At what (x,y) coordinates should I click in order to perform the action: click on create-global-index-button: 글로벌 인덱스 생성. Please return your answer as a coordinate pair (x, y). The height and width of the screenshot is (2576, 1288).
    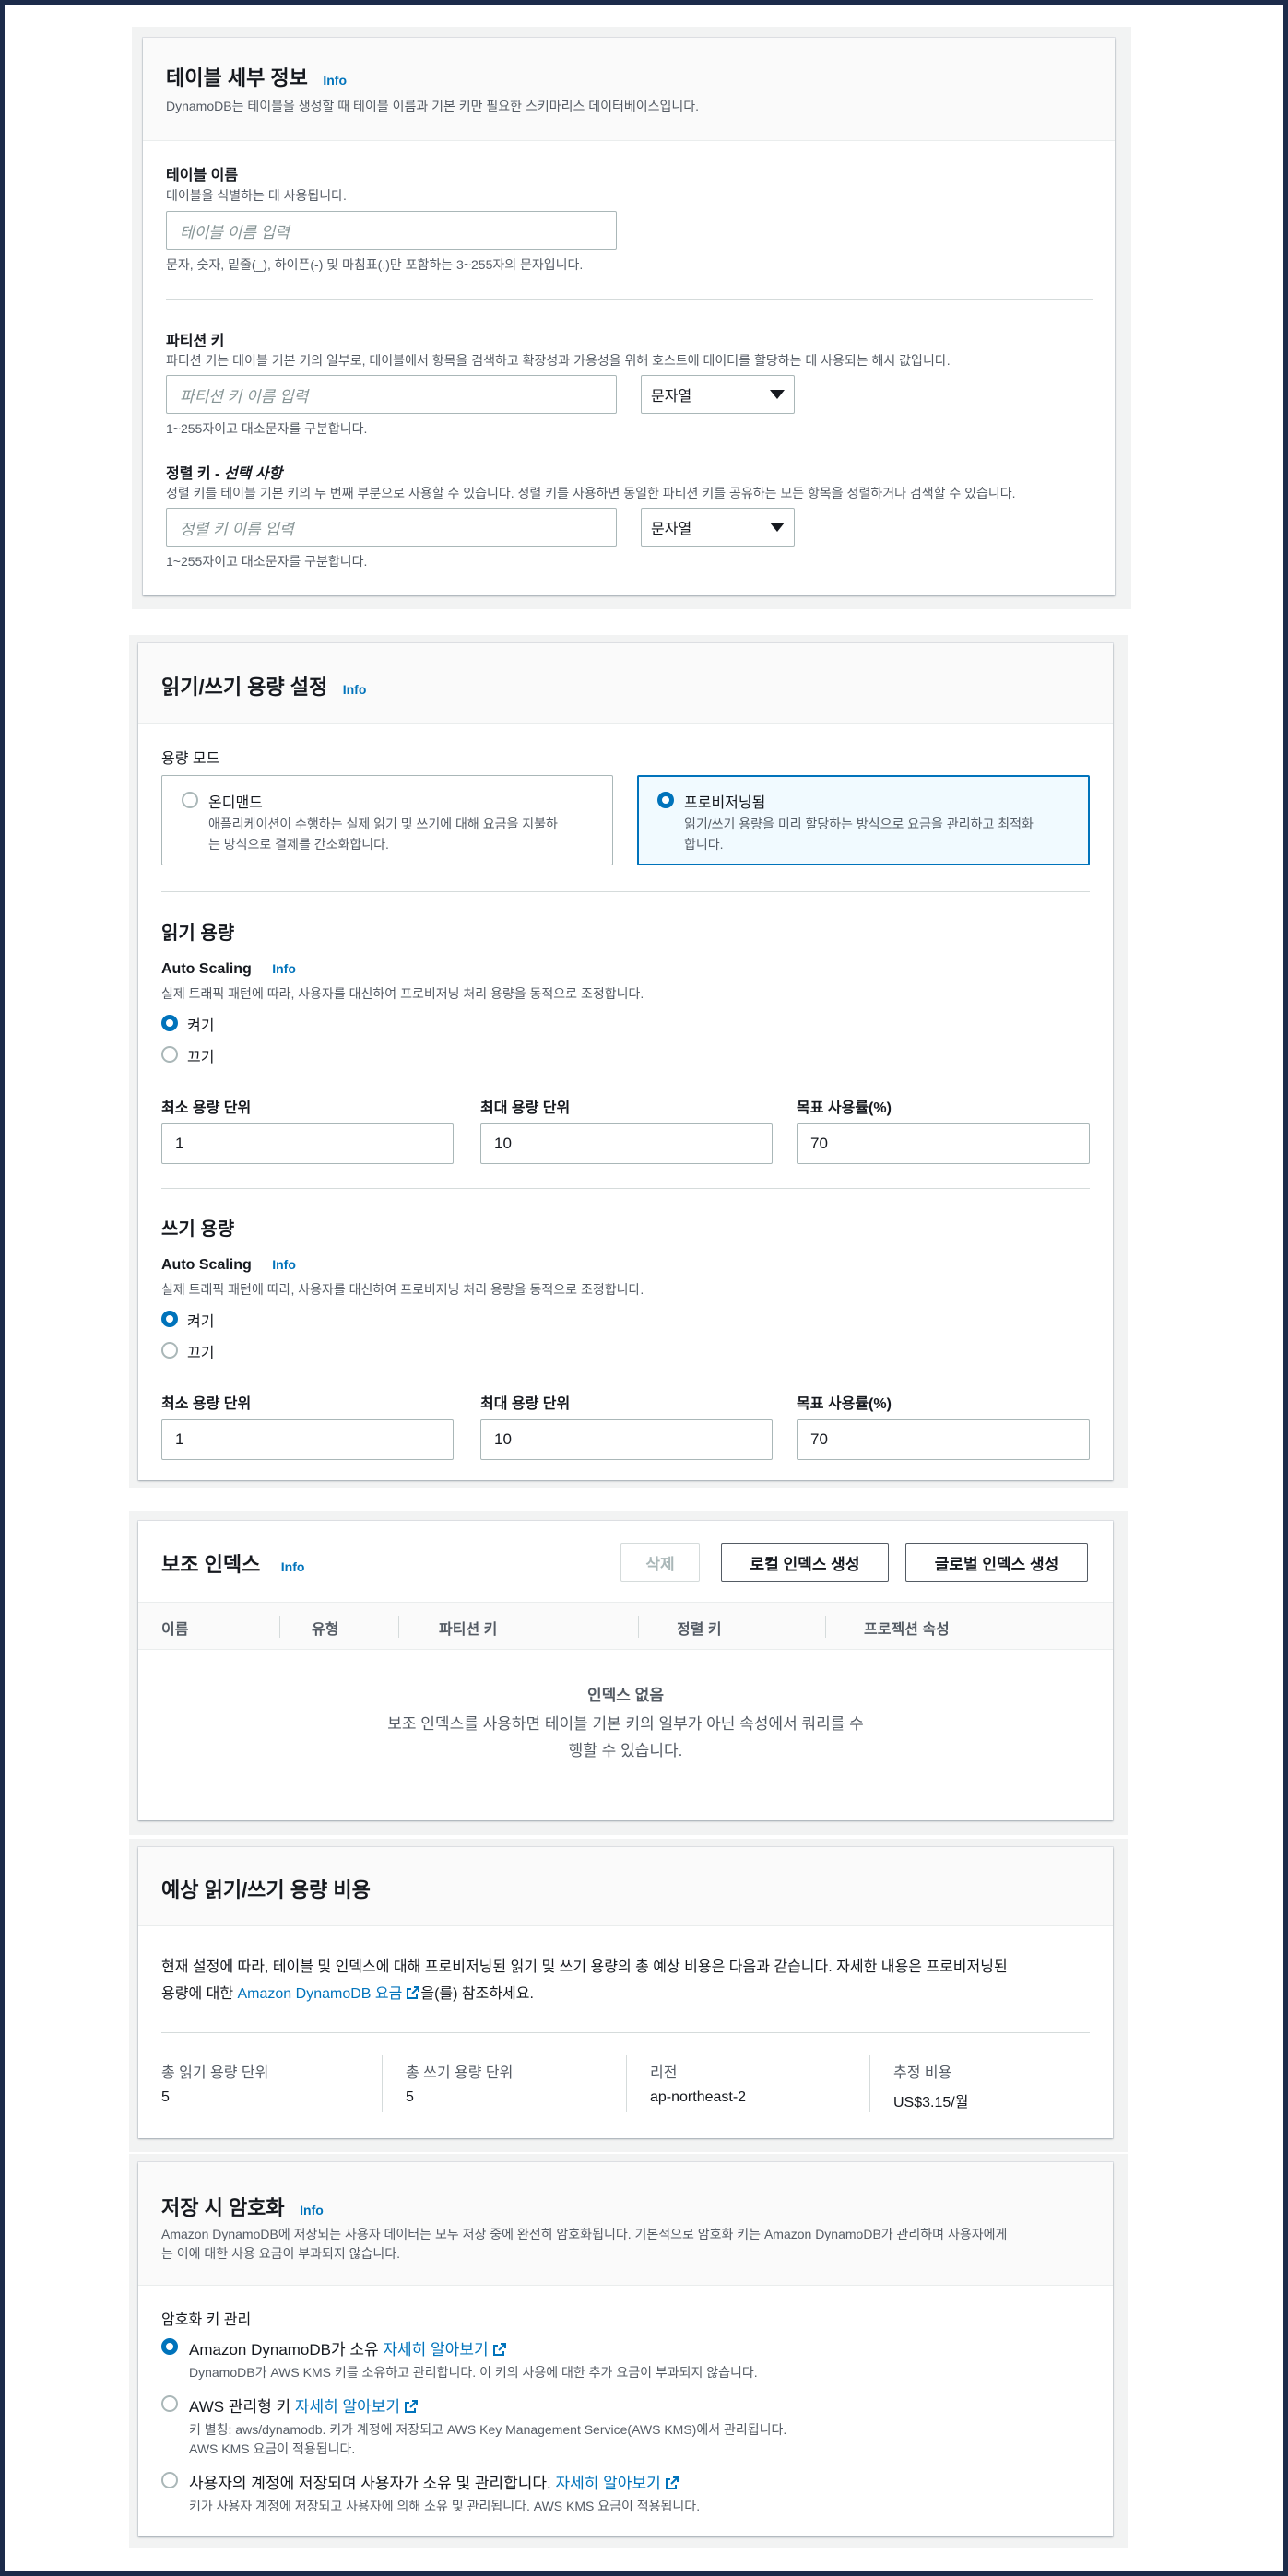
    Looking at the image, I should click on (996, 1562).